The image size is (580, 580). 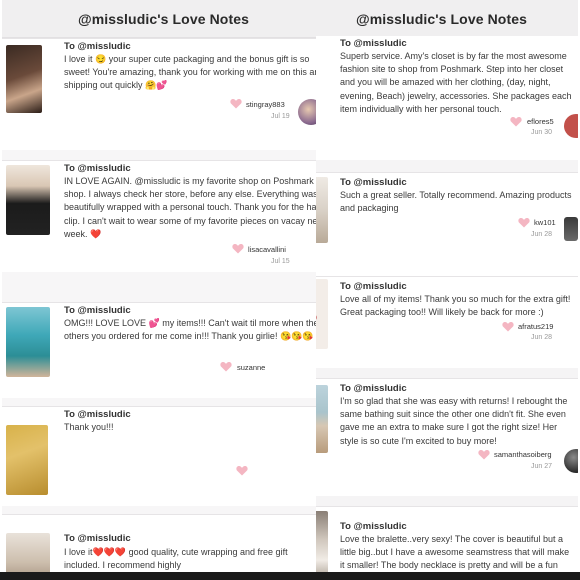 What do you see at coordinates (545, 222) in the screenshot?
I see `note-username: kw101` at bounding box center [545, 222].